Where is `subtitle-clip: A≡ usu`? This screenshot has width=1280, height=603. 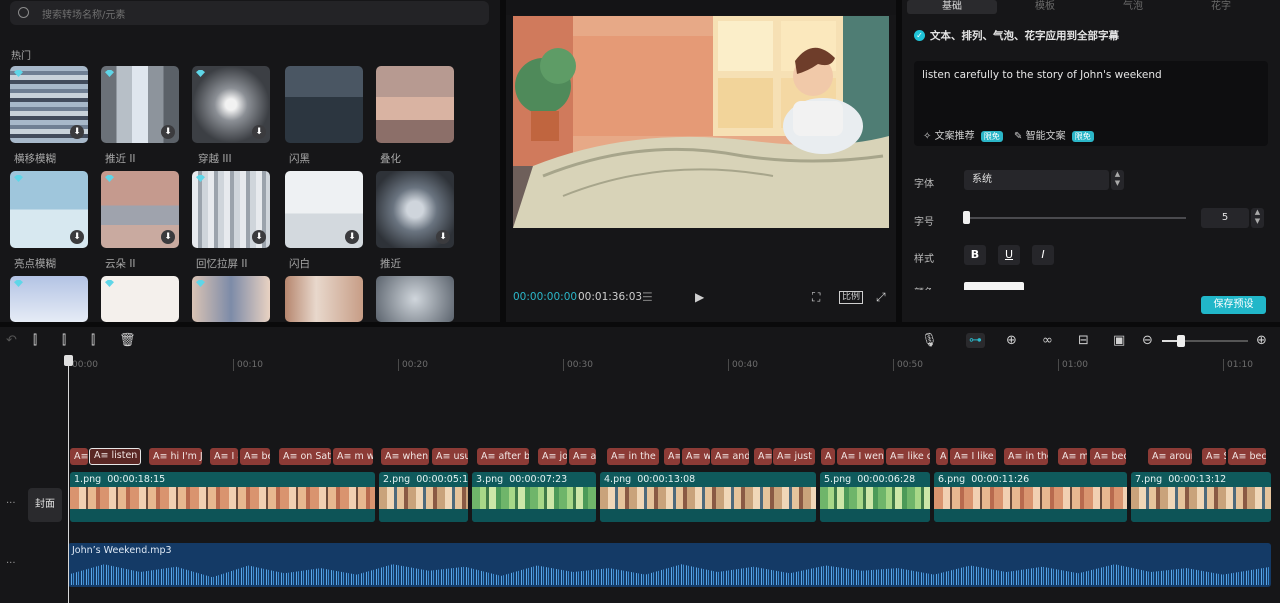
subtitle-clip: A≡ usu is located at coordinates (450, 456).